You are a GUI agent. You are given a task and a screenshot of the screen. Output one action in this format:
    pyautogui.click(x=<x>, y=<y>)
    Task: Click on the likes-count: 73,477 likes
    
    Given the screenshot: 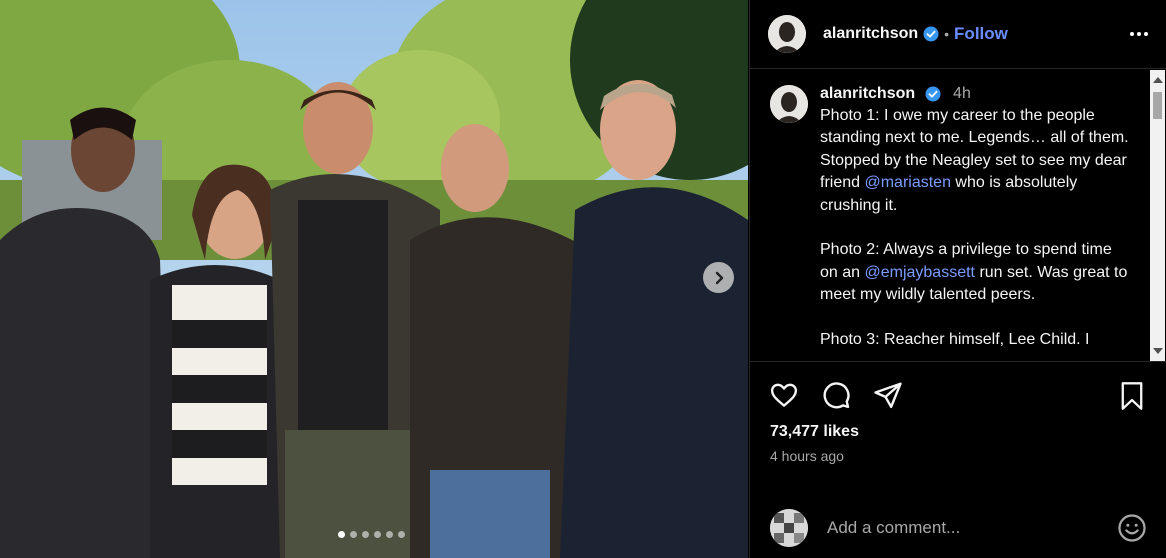 What is the action you would take?
    pyautogui.click(x=814, y=432)
    